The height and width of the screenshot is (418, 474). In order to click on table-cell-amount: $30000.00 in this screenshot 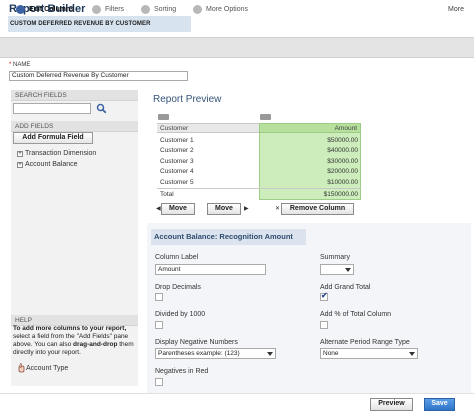, I will do `click(342, 161)`.